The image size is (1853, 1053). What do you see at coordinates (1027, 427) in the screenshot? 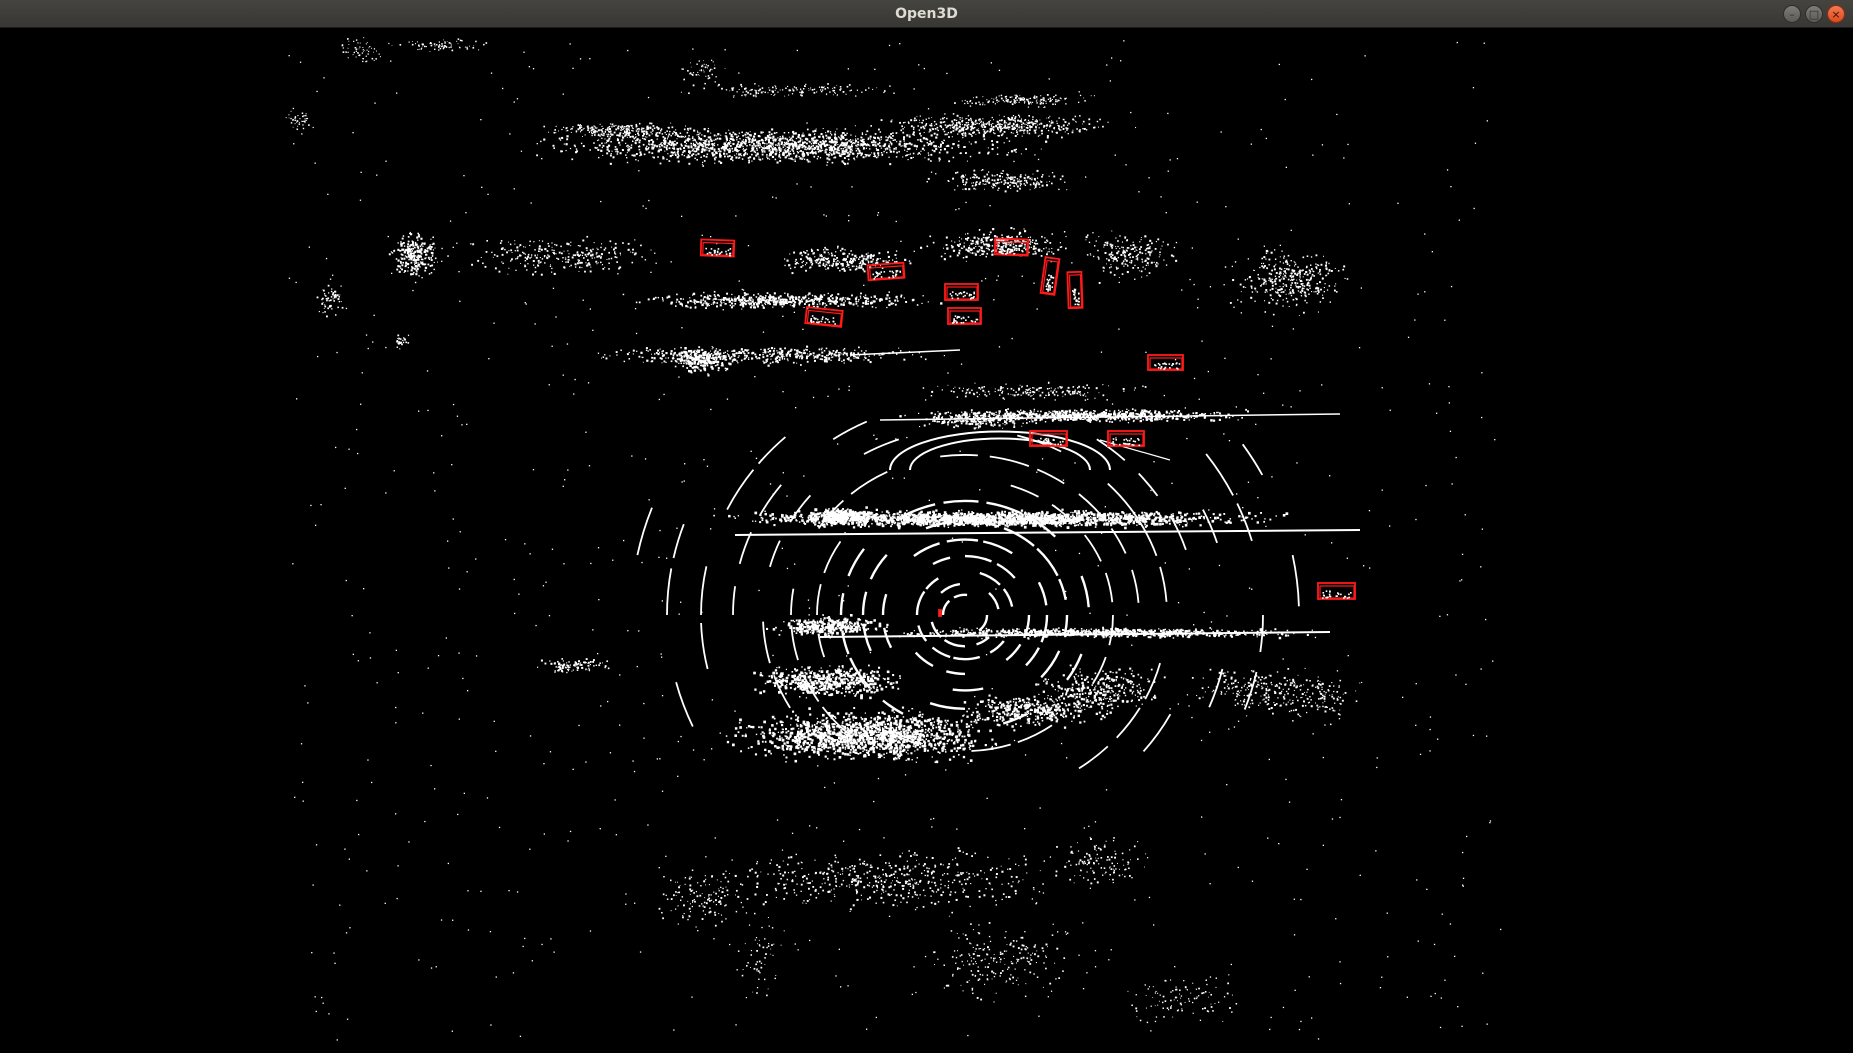
I see `bounding-boxes` at bounding box center [1027, 427].